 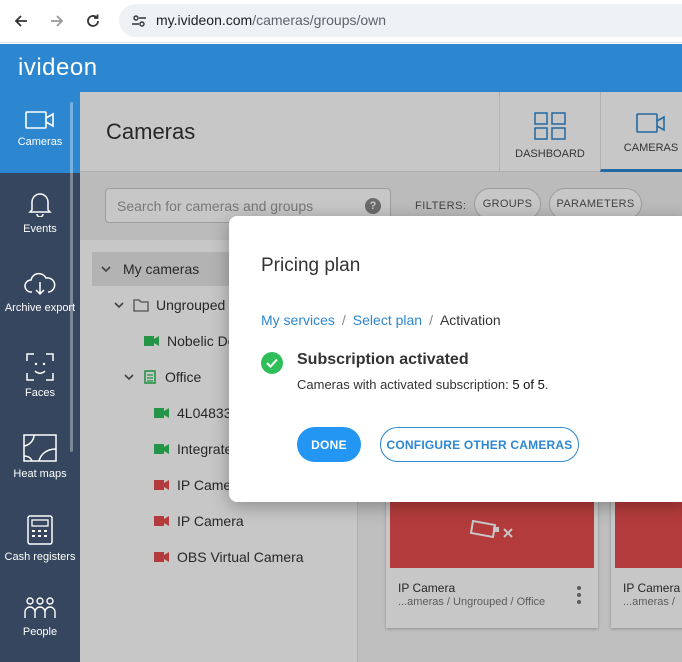 What do you see at coordinates (40, 557) in the screenshot?
I see `sidebar-item-label: Cash registers` at bounding box center [40, 557].